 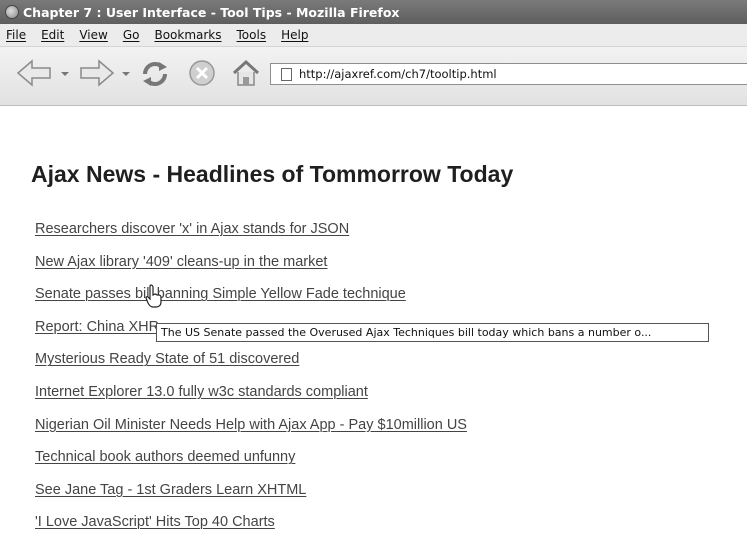 I want to click on hand-cursor-icon, so click(x=153, y=296).